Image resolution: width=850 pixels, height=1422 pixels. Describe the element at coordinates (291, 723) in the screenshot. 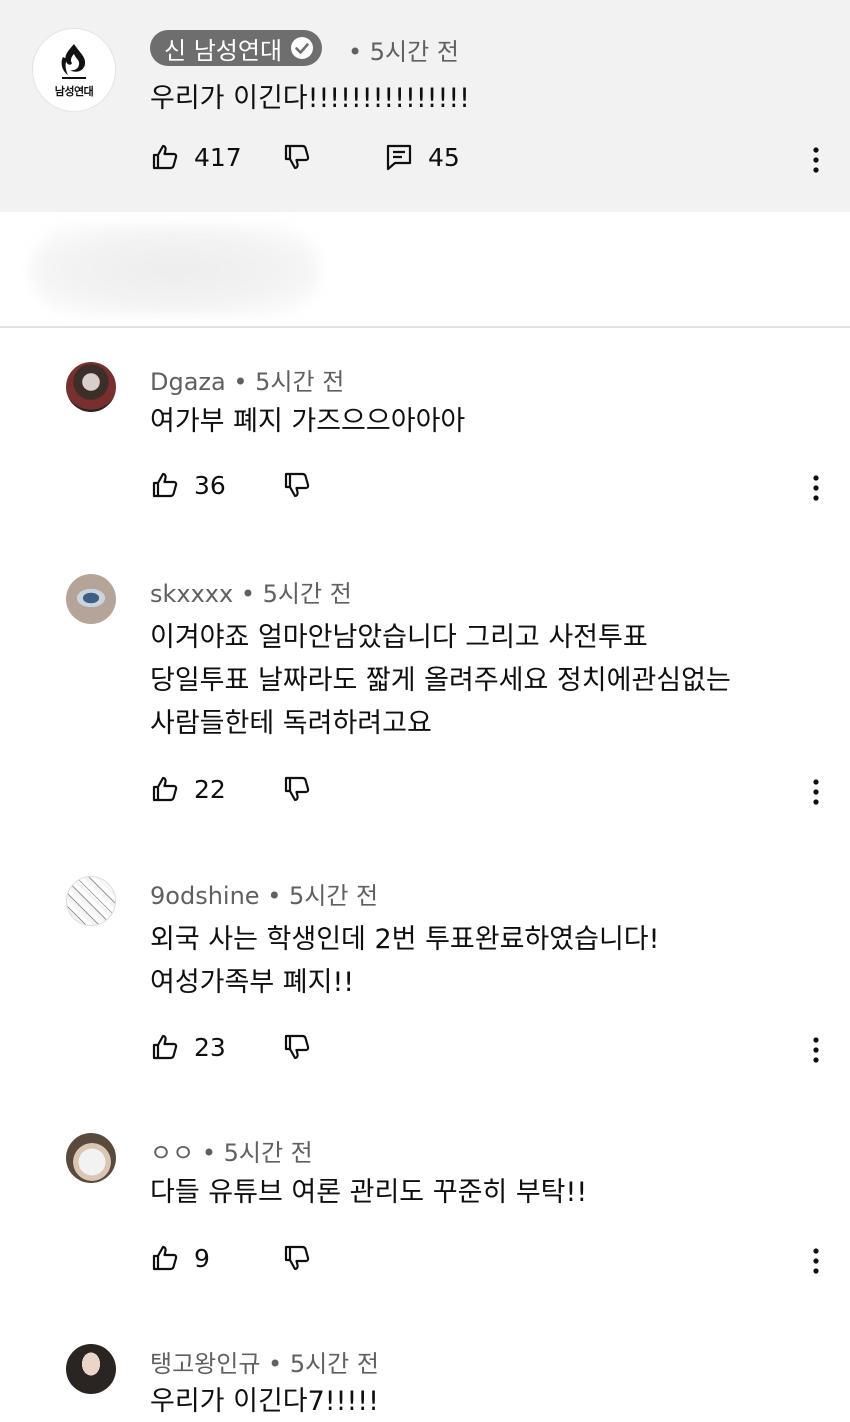

I see `comment-line: 사람들한테 독려하려고요` at that location.